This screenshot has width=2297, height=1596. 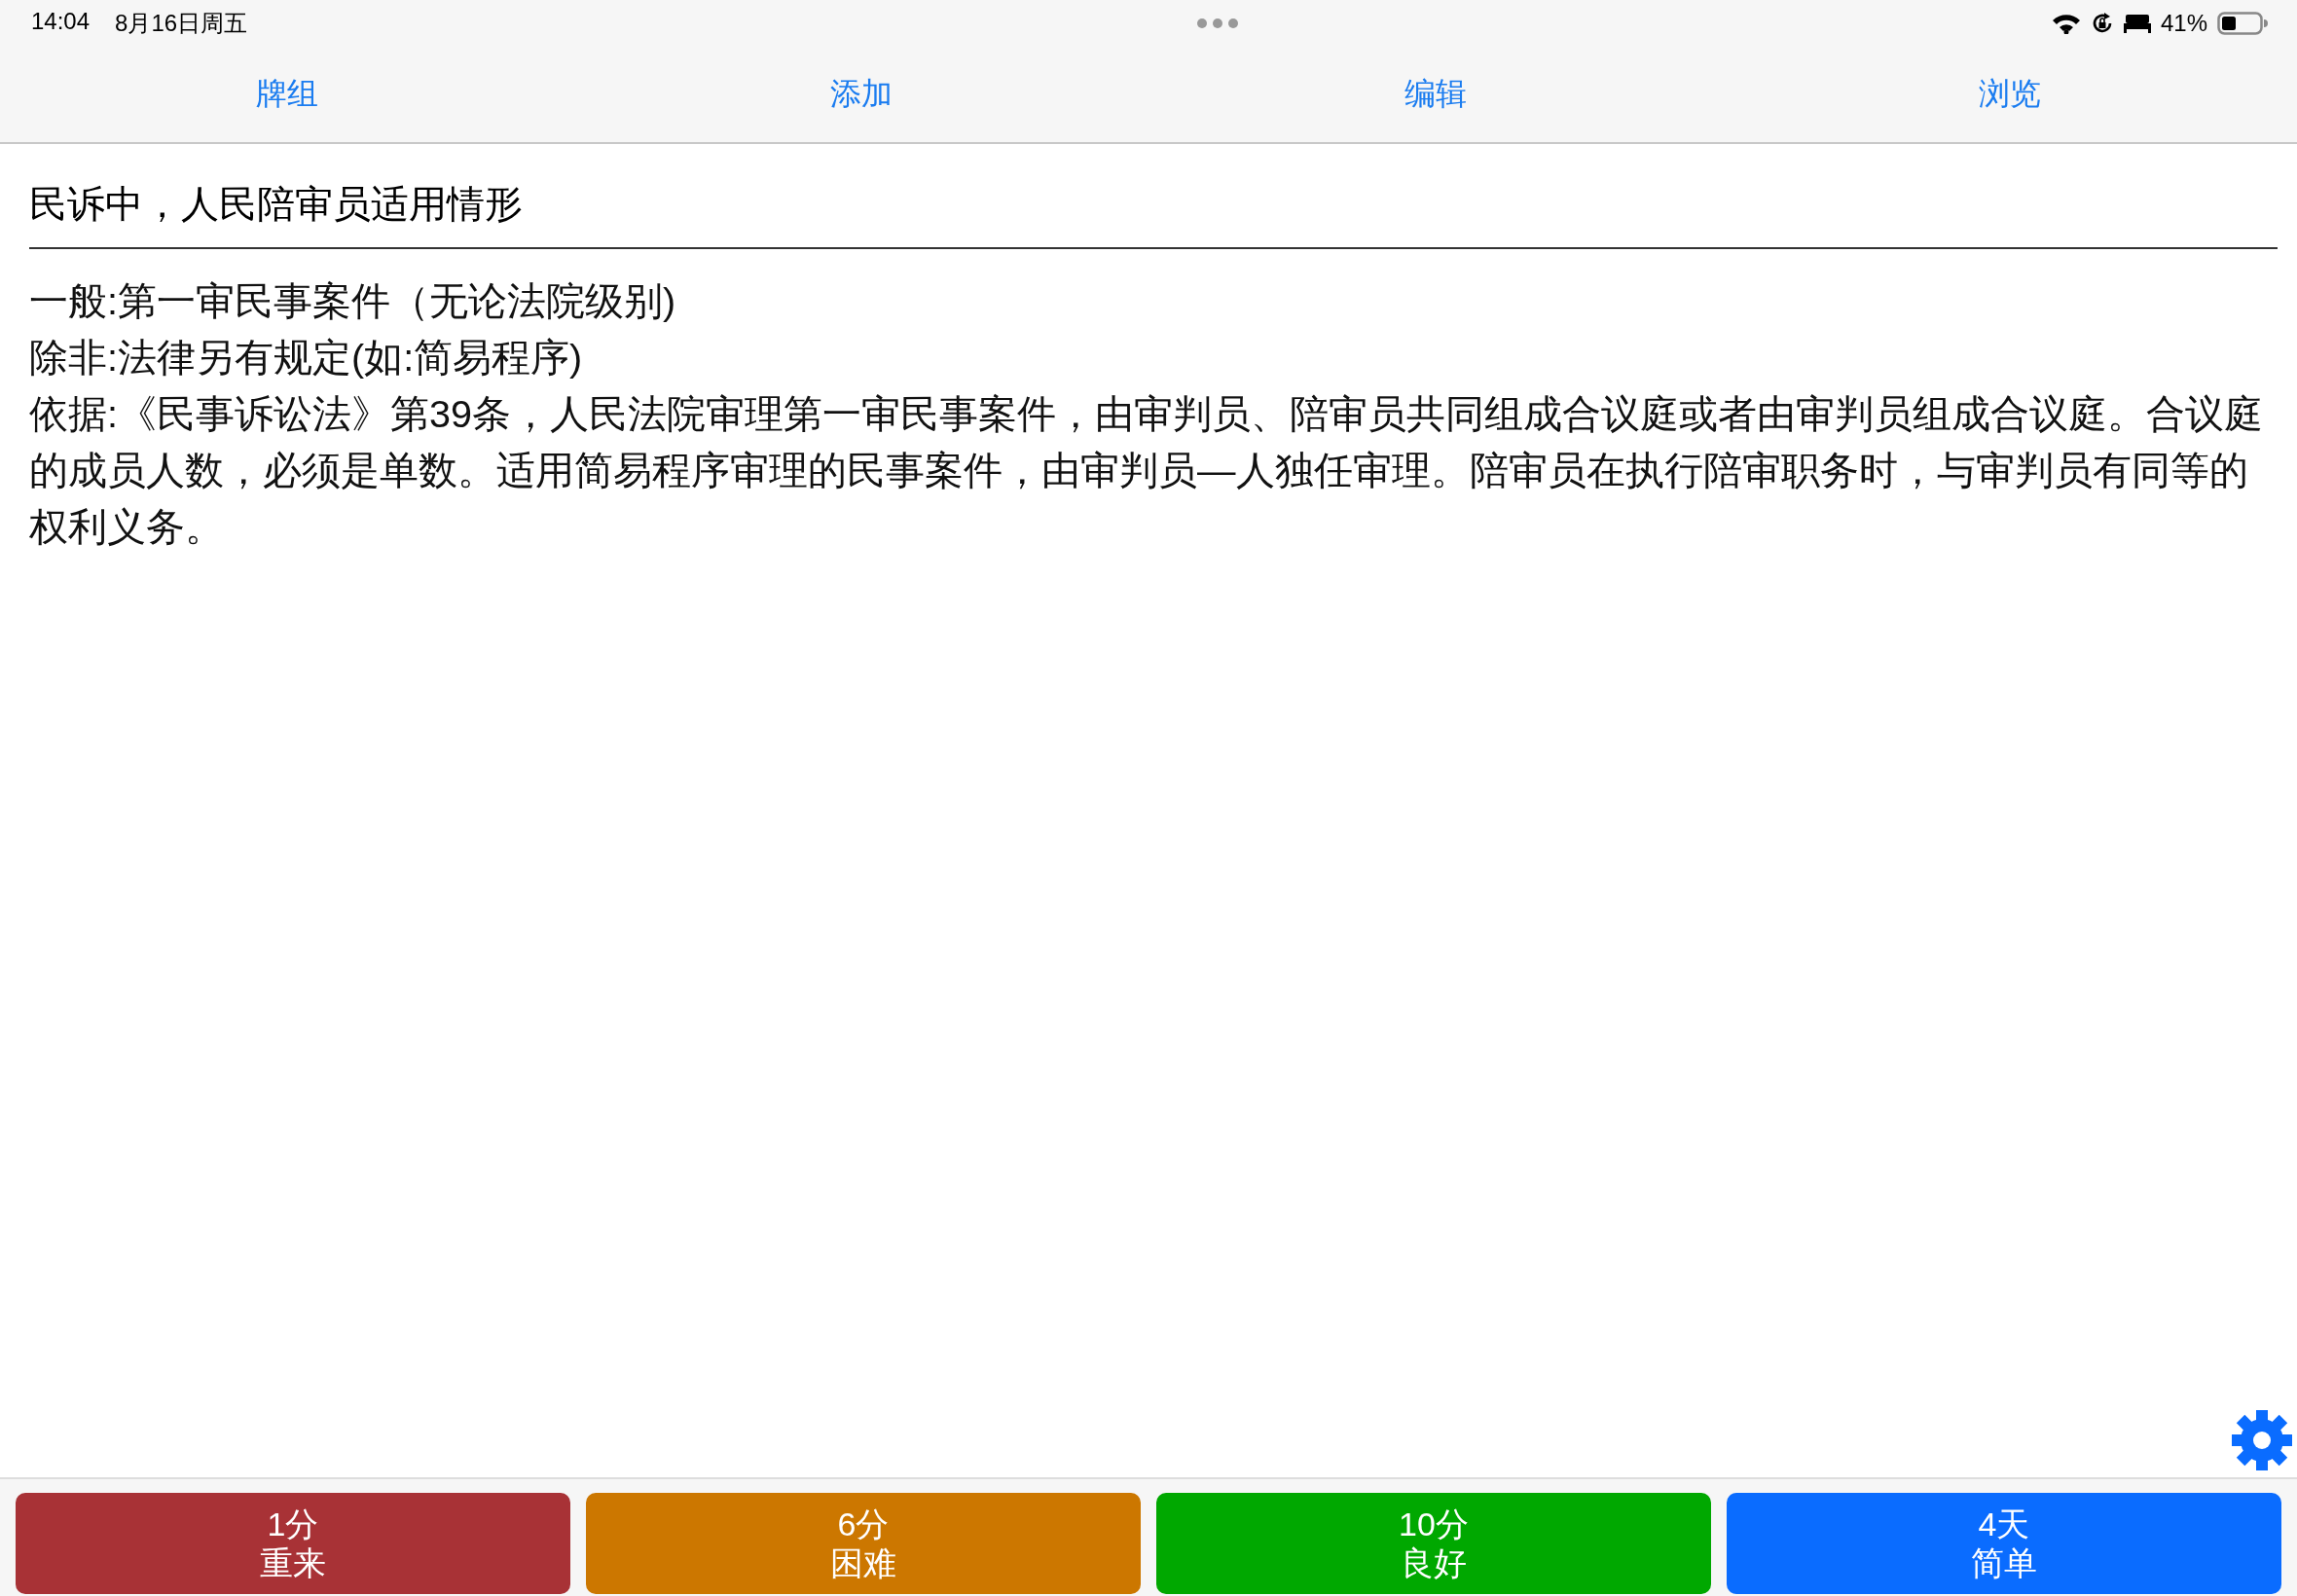 I want to click on card-question: 民诉中，人民陪审员适用情形, so click(x=276, y=204).